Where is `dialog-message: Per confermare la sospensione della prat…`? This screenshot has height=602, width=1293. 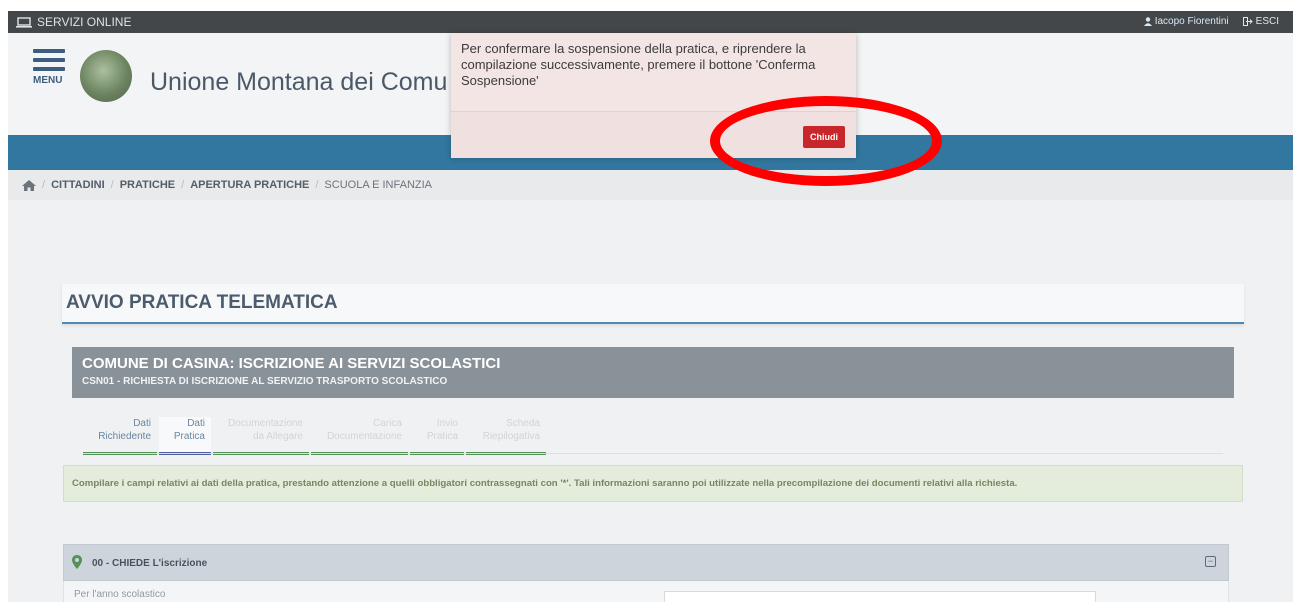 dialog-message: Per confermare la sospensione della prat… is located at coordinates (638, 64).